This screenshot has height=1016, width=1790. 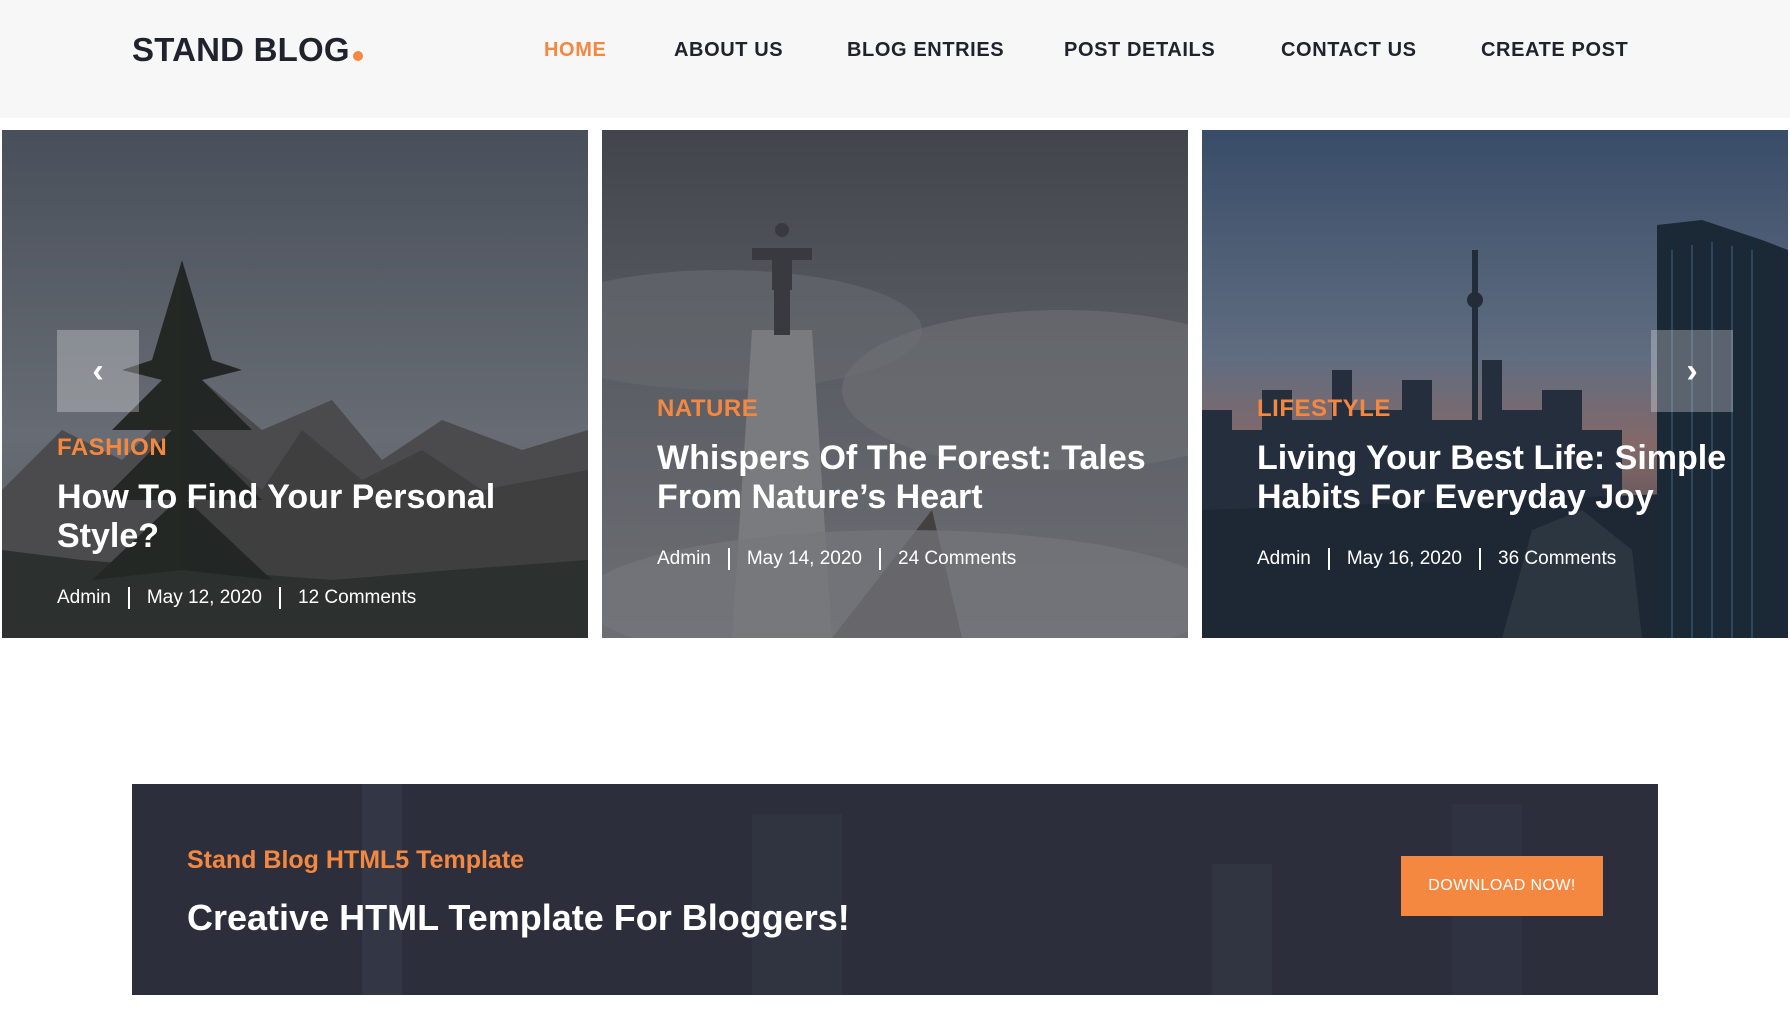 I want to click on post-comments: 12 Comments, so click(x=357, y=598).